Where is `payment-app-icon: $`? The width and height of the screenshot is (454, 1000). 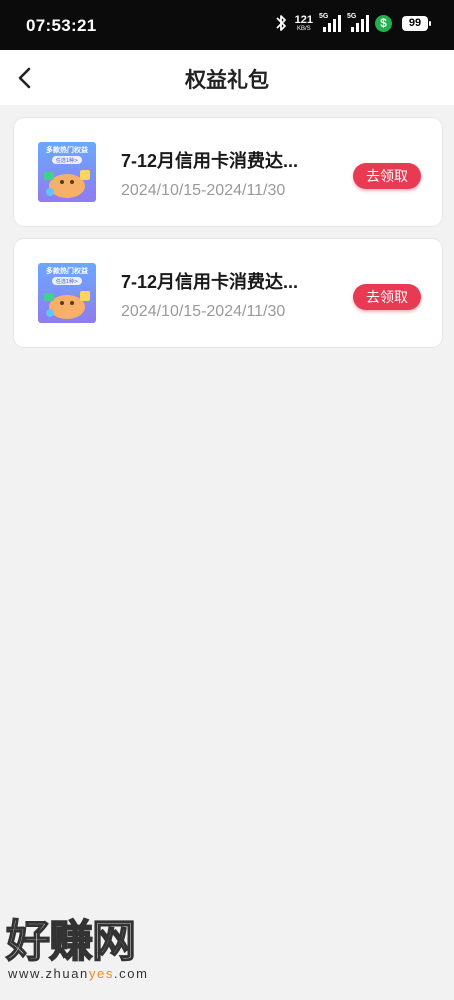
payment-app-icon: $ is located at coordinates (383, 23).